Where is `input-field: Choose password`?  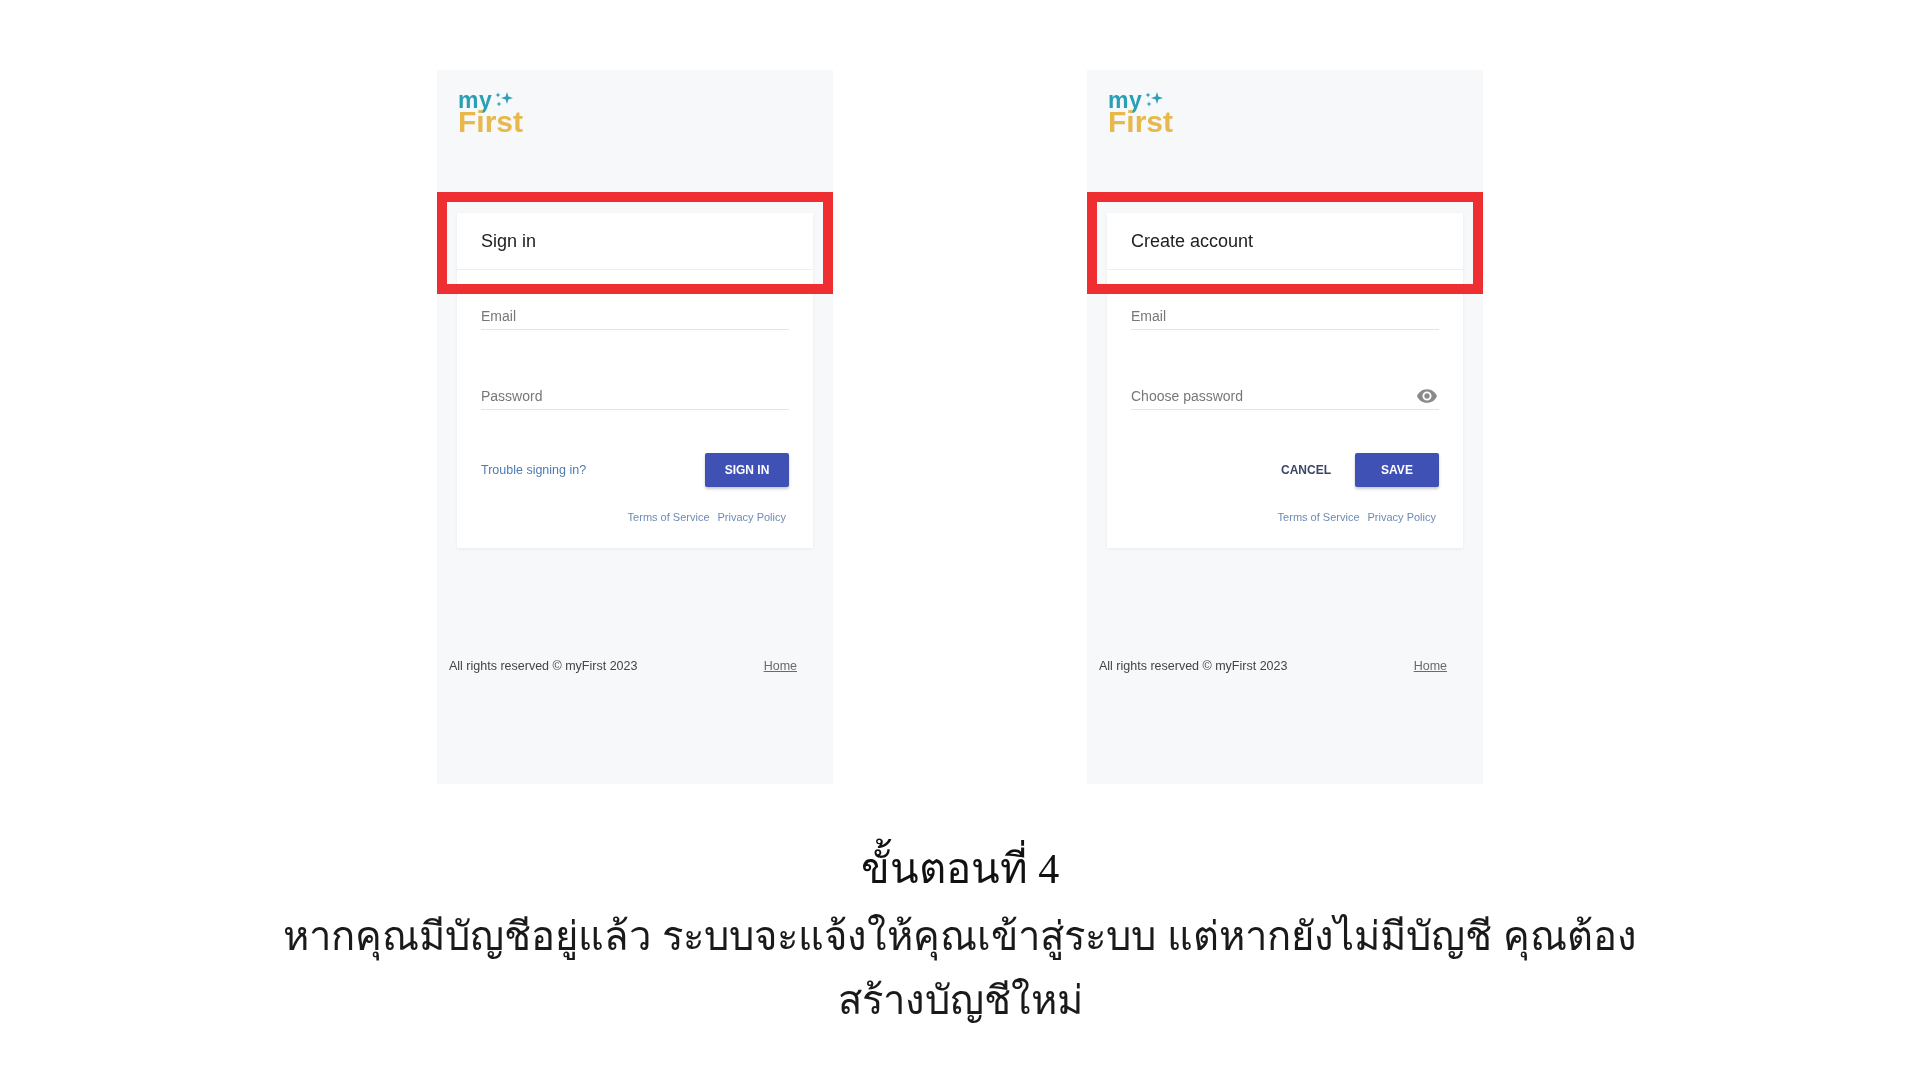 input-field: Choose password is located at coordinates (1285, 398).